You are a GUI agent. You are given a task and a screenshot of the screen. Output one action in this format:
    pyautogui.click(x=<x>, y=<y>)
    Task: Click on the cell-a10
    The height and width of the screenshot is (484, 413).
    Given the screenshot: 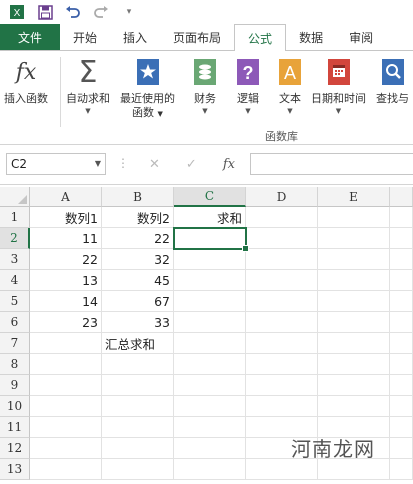 What is the action you would take?
    pyautogui.click(x=66, y=406)
    